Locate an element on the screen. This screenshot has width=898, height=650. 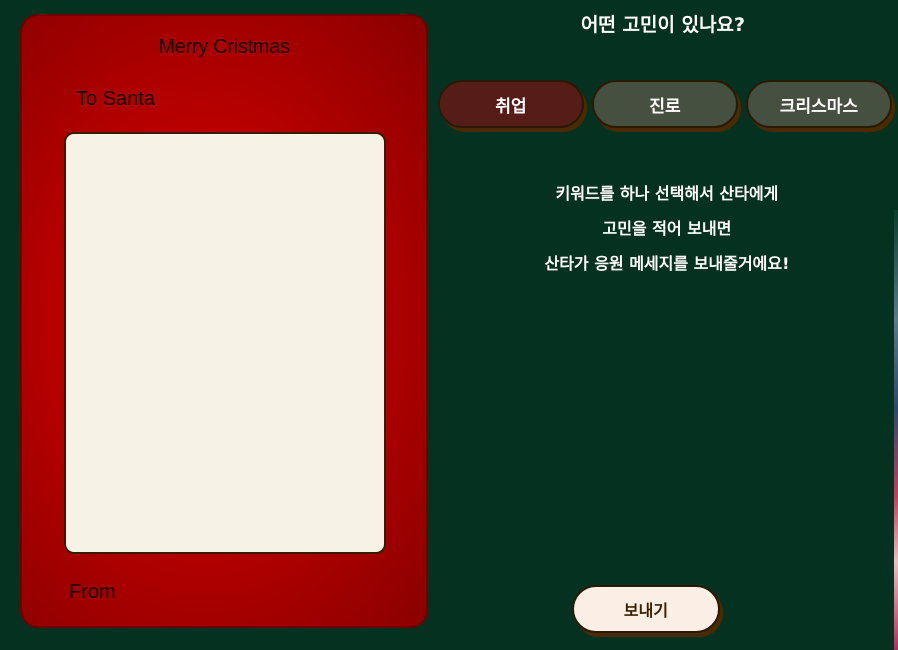
question-heading: 어떤 고민이 있나요? is located at coordinates (663, 25).